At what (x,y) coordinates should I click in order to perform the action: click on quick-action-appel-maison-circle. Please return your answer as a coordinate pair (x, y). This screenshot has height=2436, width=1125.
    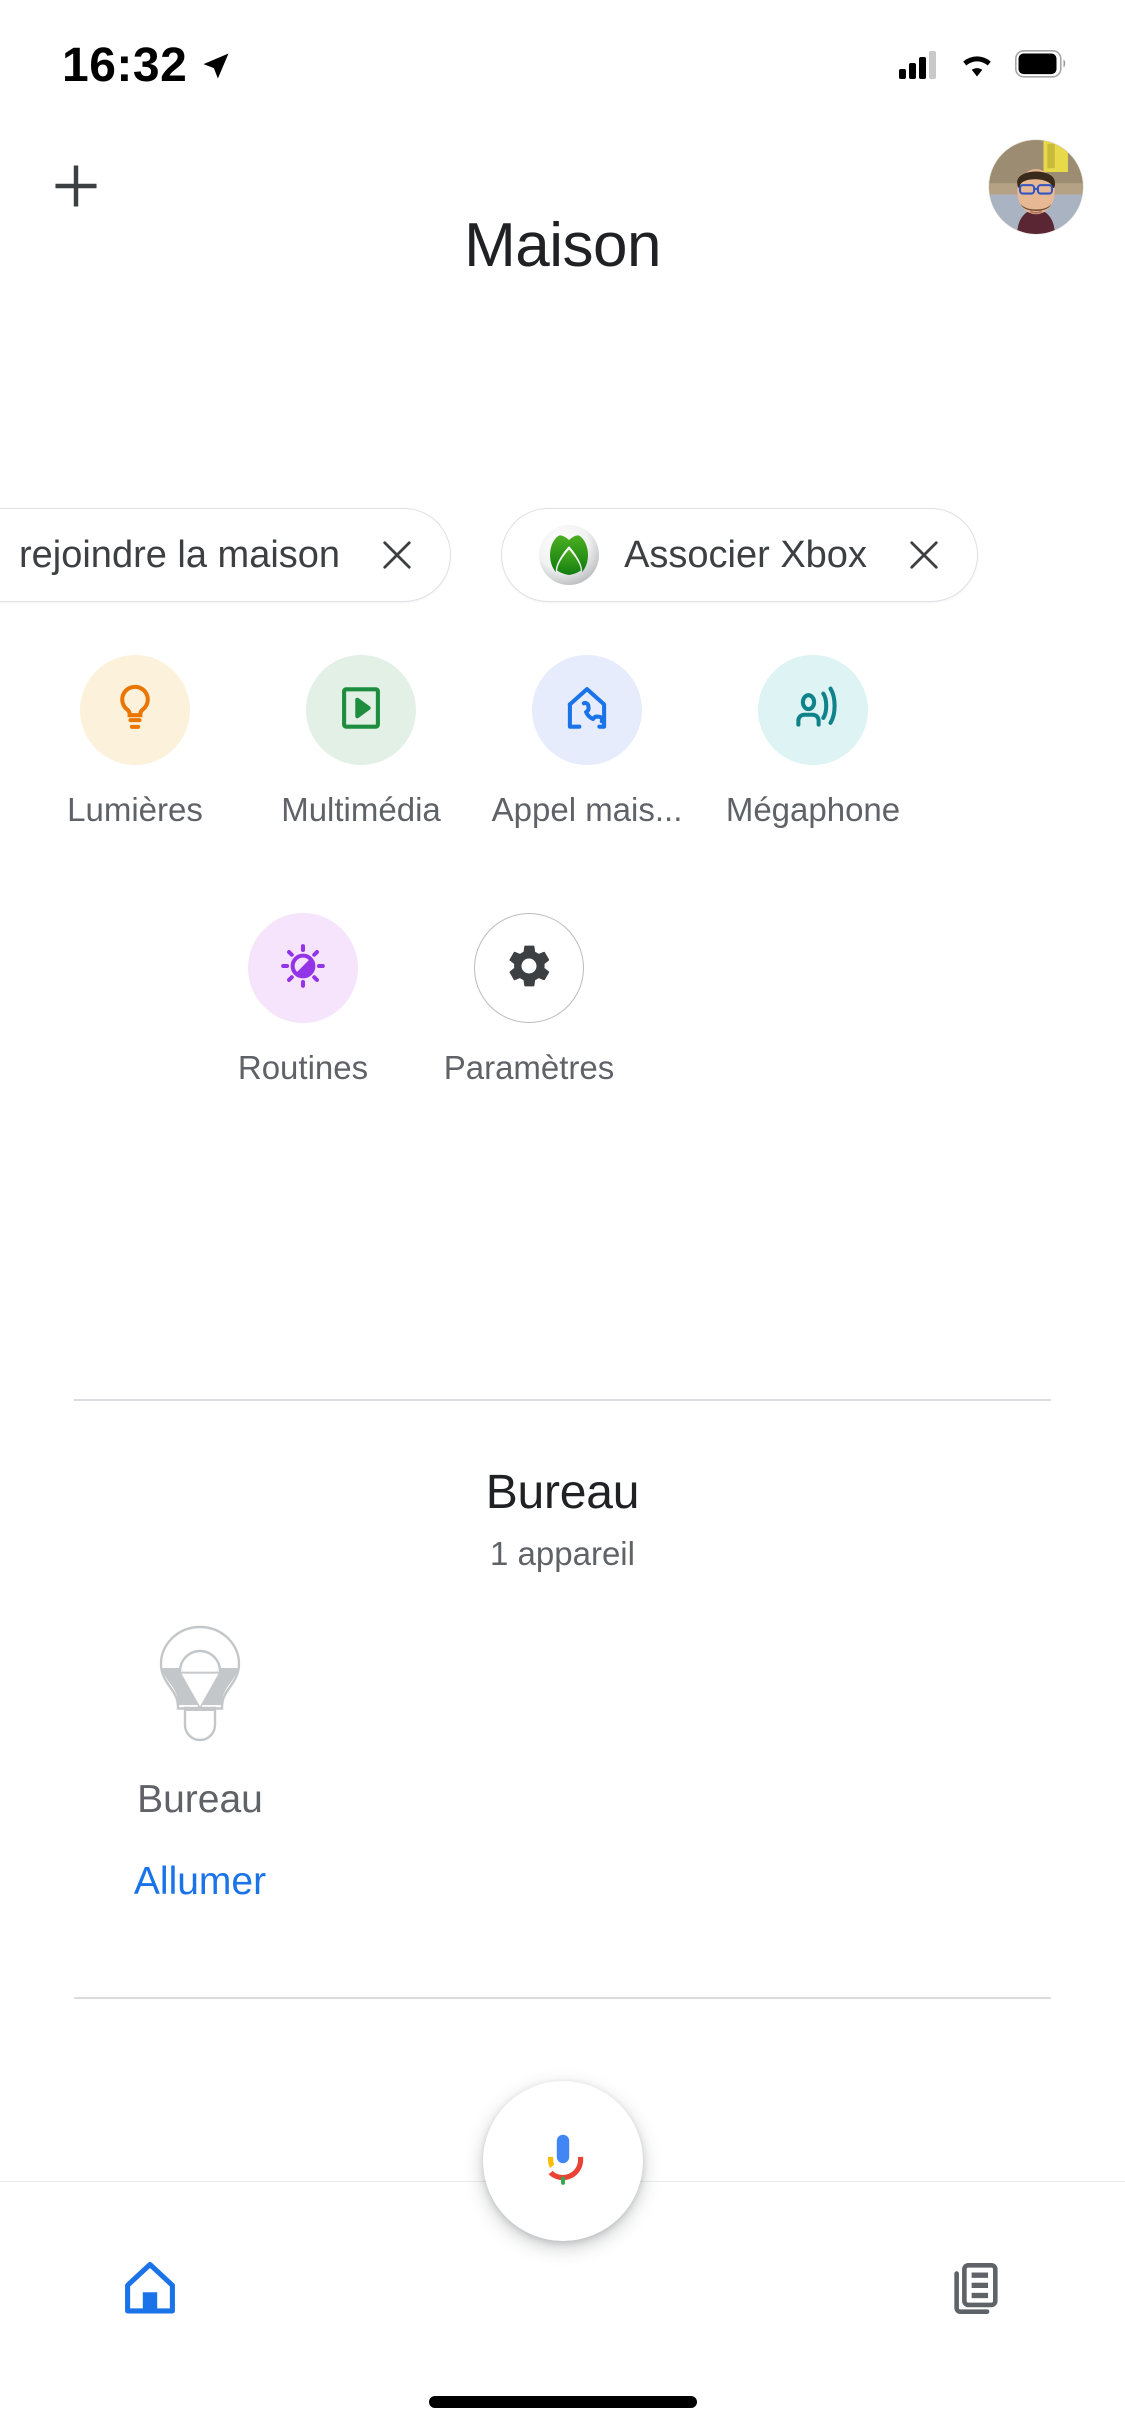
    Looking at the image, I should click on (587, 710).